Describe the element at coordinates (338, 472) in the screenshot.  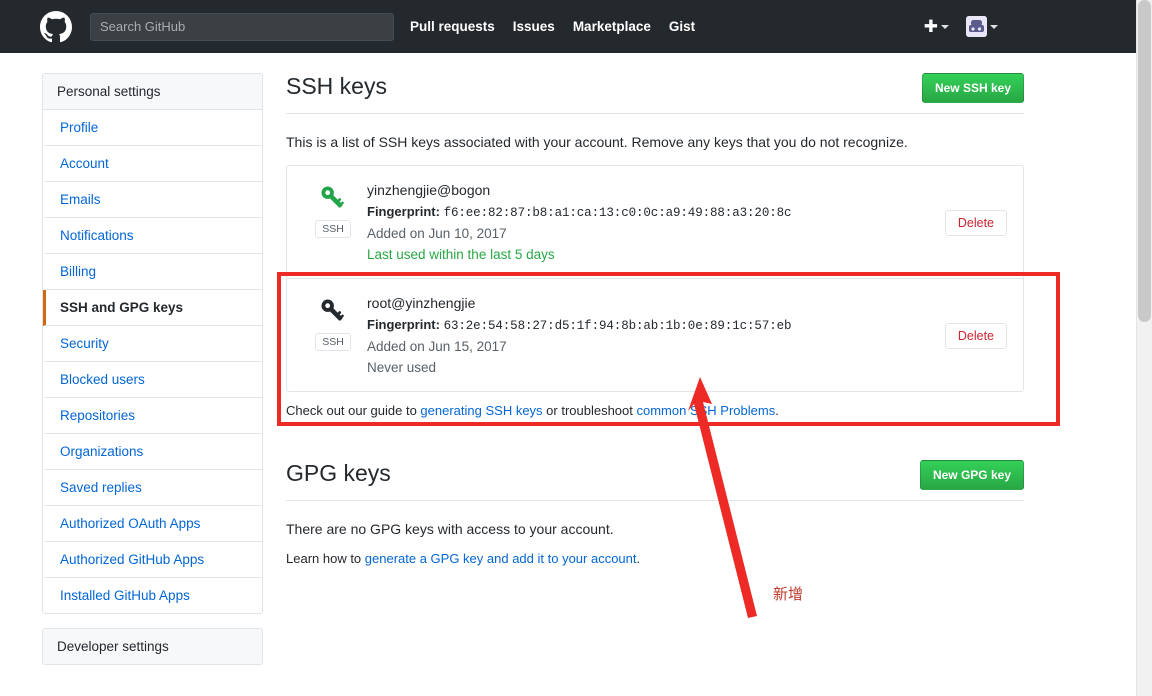
I see `gpg-section-title: GPG keys` at that location.